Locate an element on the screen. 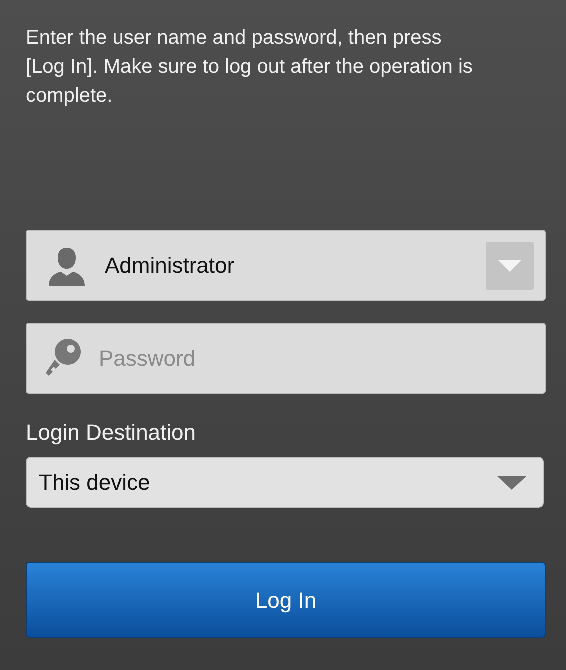  login-button: Log In is located at coordinates (286, 600).